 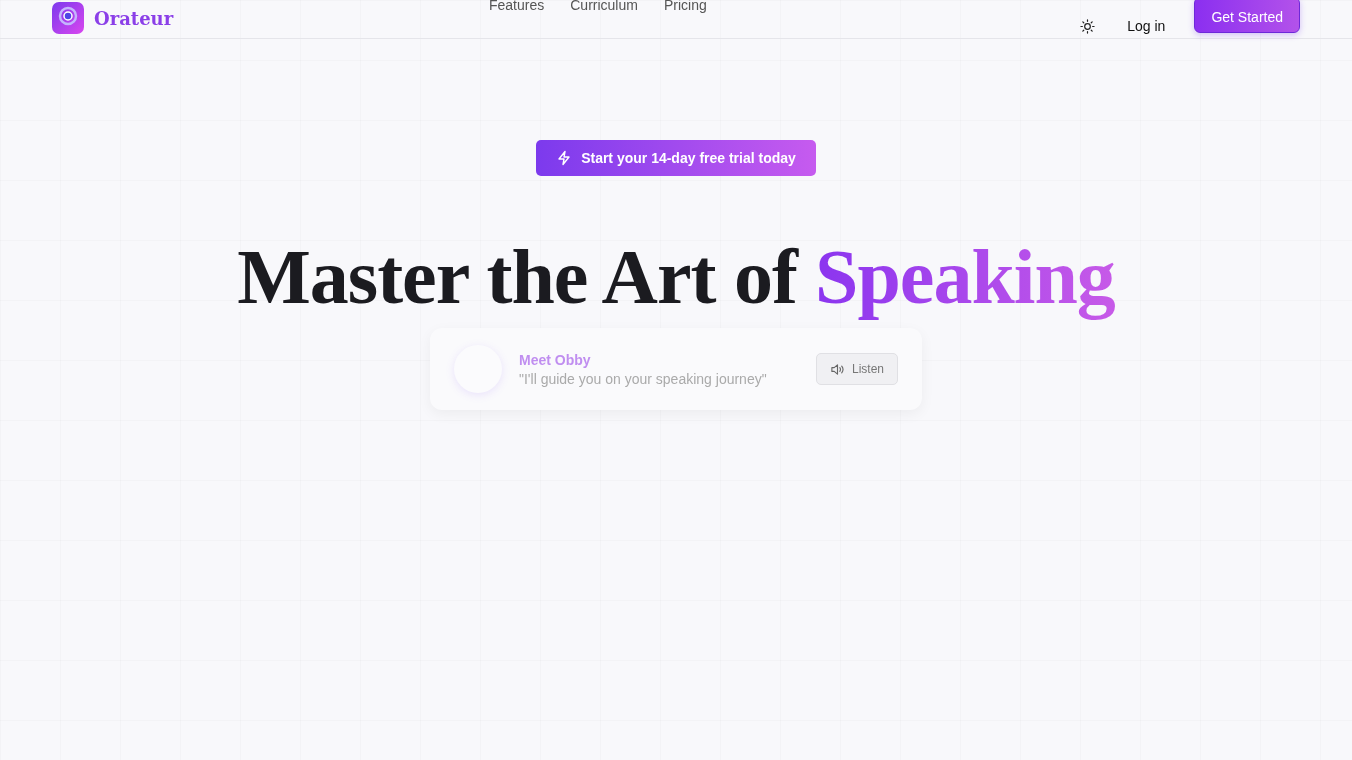 What do you see at coordinates (604, 6) in the screenshot?
I see `nav-link: Curriculum` at bounding box center [604, 6].